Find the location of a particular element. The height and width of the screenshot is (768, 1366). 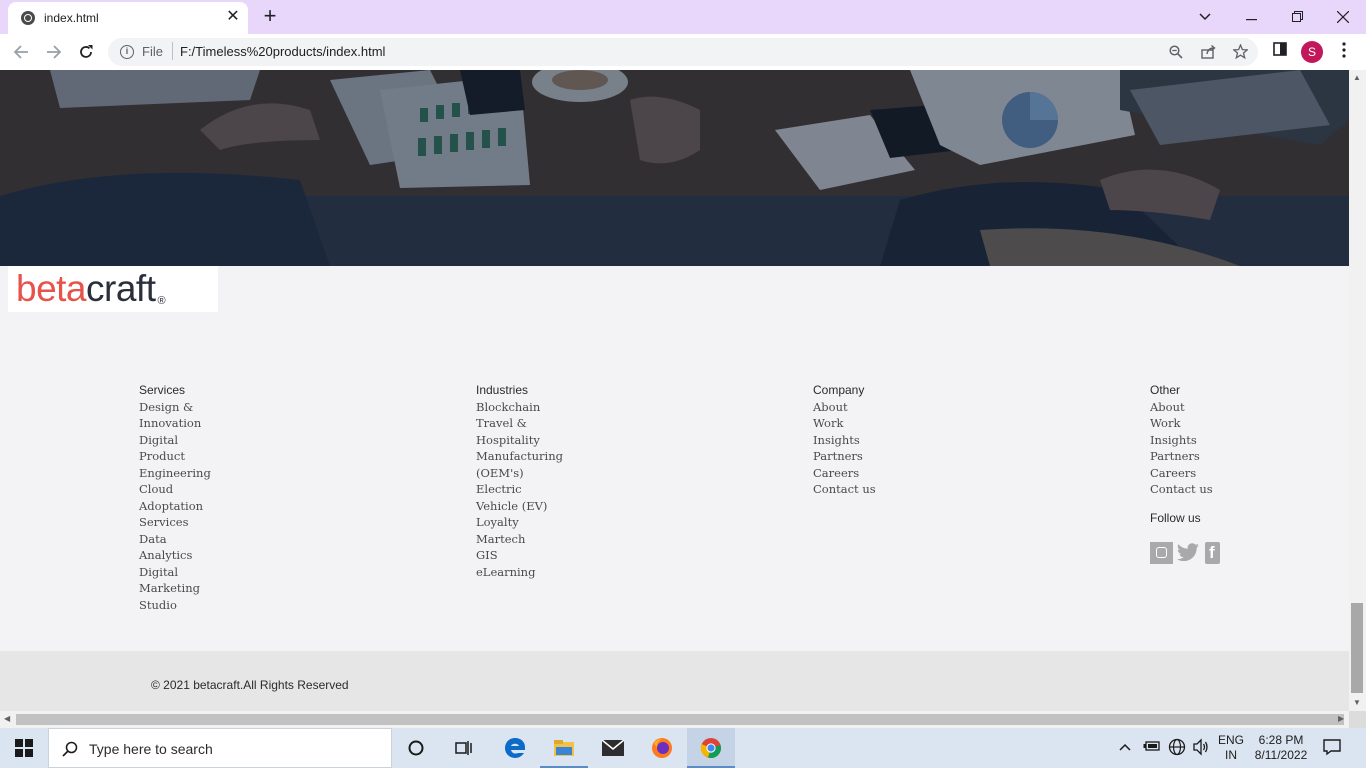

profile-avatar: S is located at coordinates (1312, 52).